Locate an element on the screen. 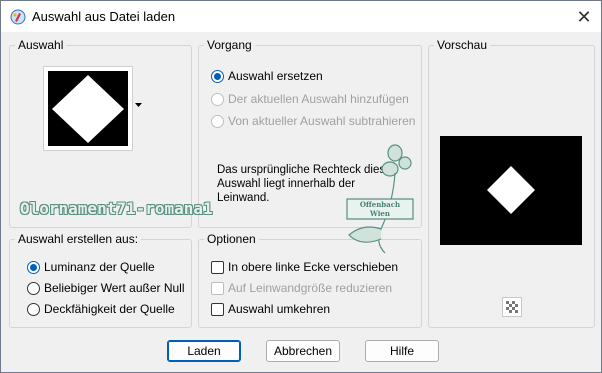 This screenshot has width=602, height=373. radio-replace-selection: Auswahl ersetzen is located at coordinates (267, 76).